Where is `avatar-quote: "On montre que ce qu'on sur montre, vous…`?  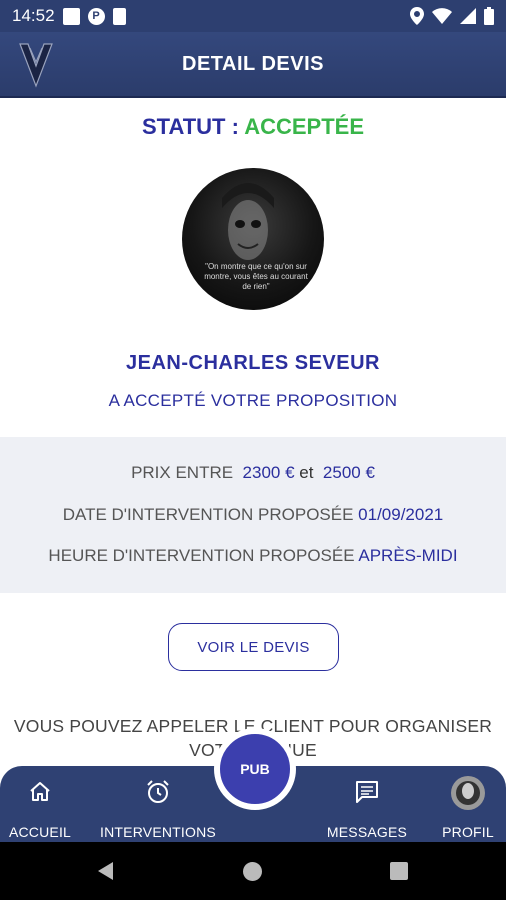 avatar-quote: "On montre que ce qu'on sur montre, vous… is located at coordinates (256, 276).